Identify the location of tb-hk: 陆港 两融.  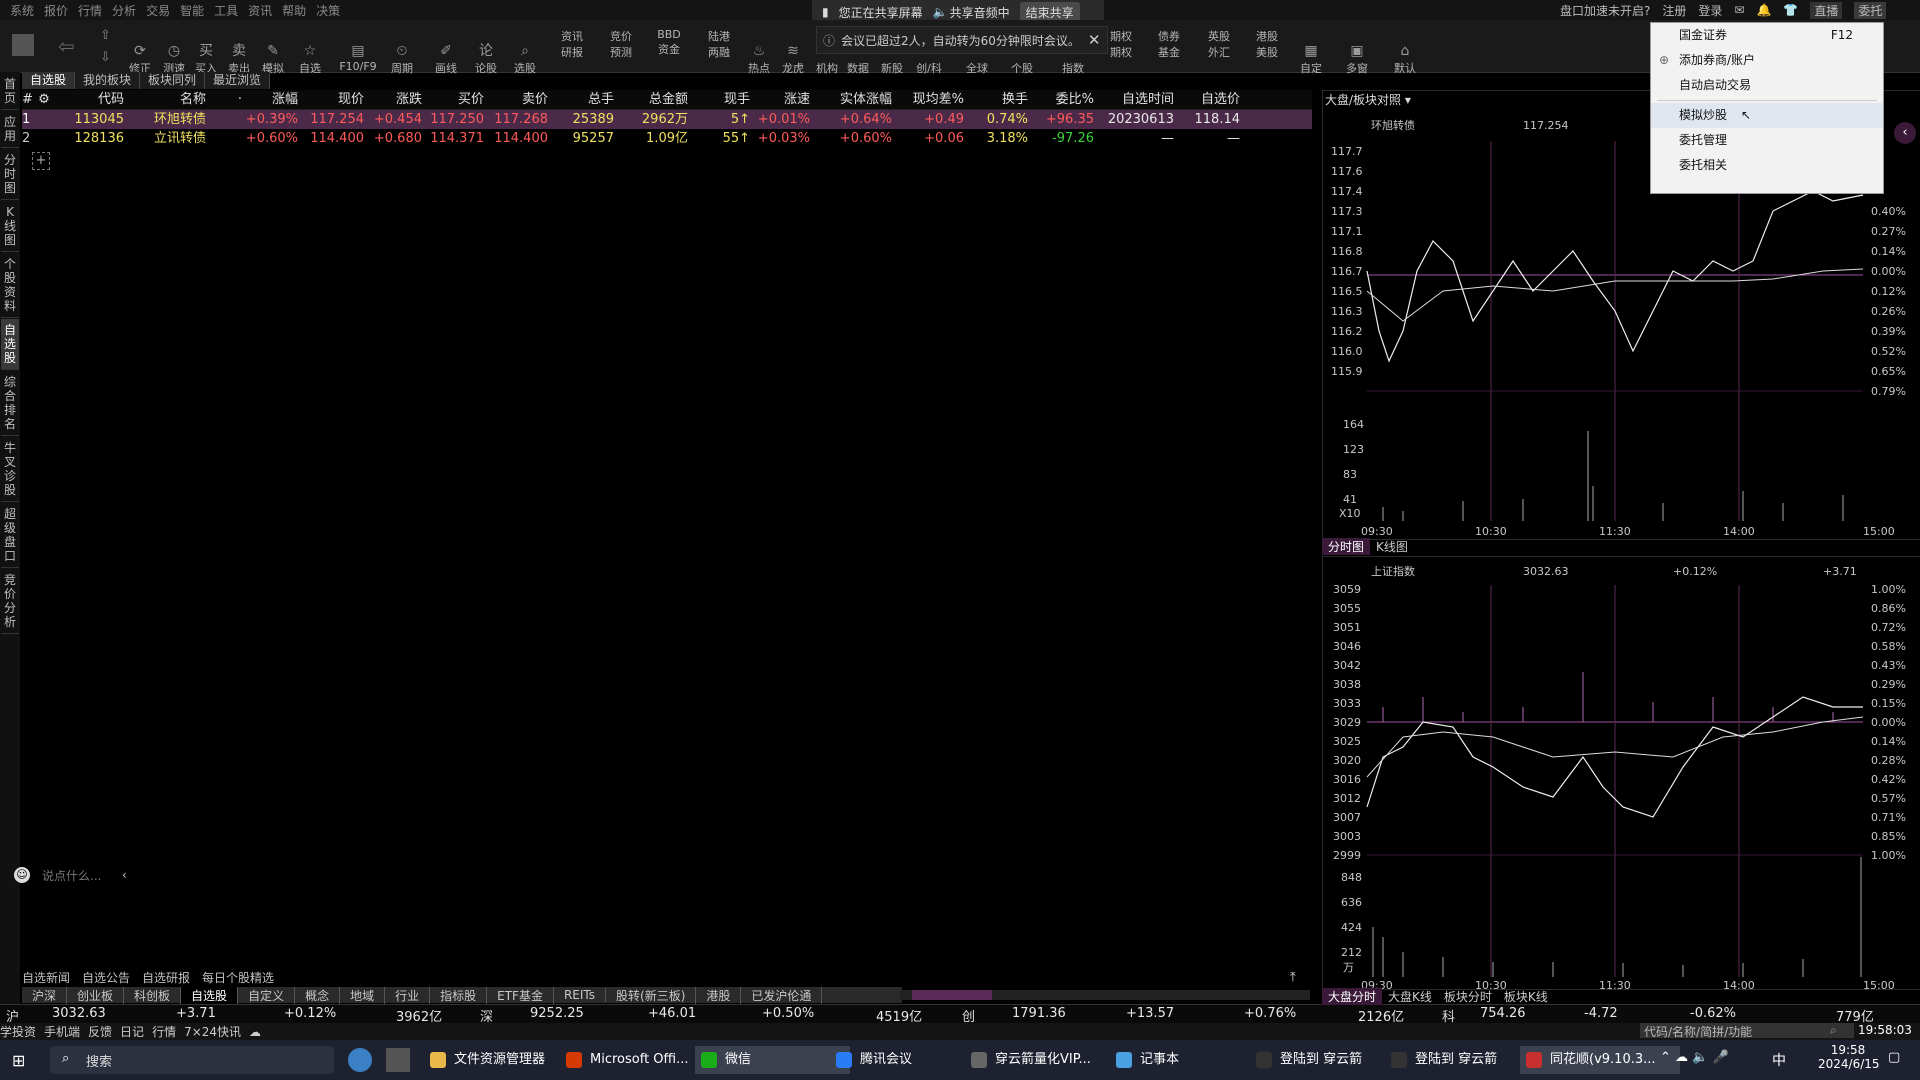
(719, 44).